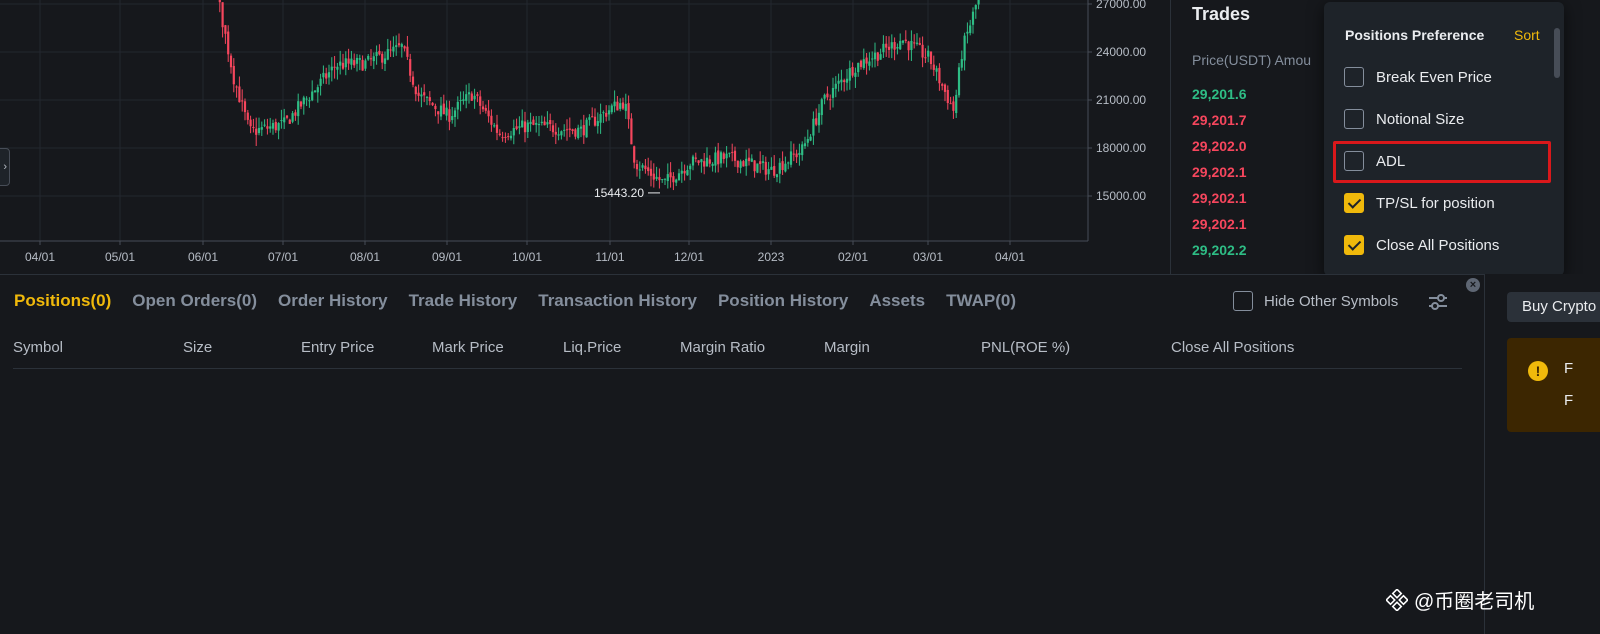 Image resolution: width=1600 pixels, height=634 pixels. Describe the element at coordinates (1553, 307) in the screenshot. I see `buy-crypto-button: Buy Crypto` at that location.